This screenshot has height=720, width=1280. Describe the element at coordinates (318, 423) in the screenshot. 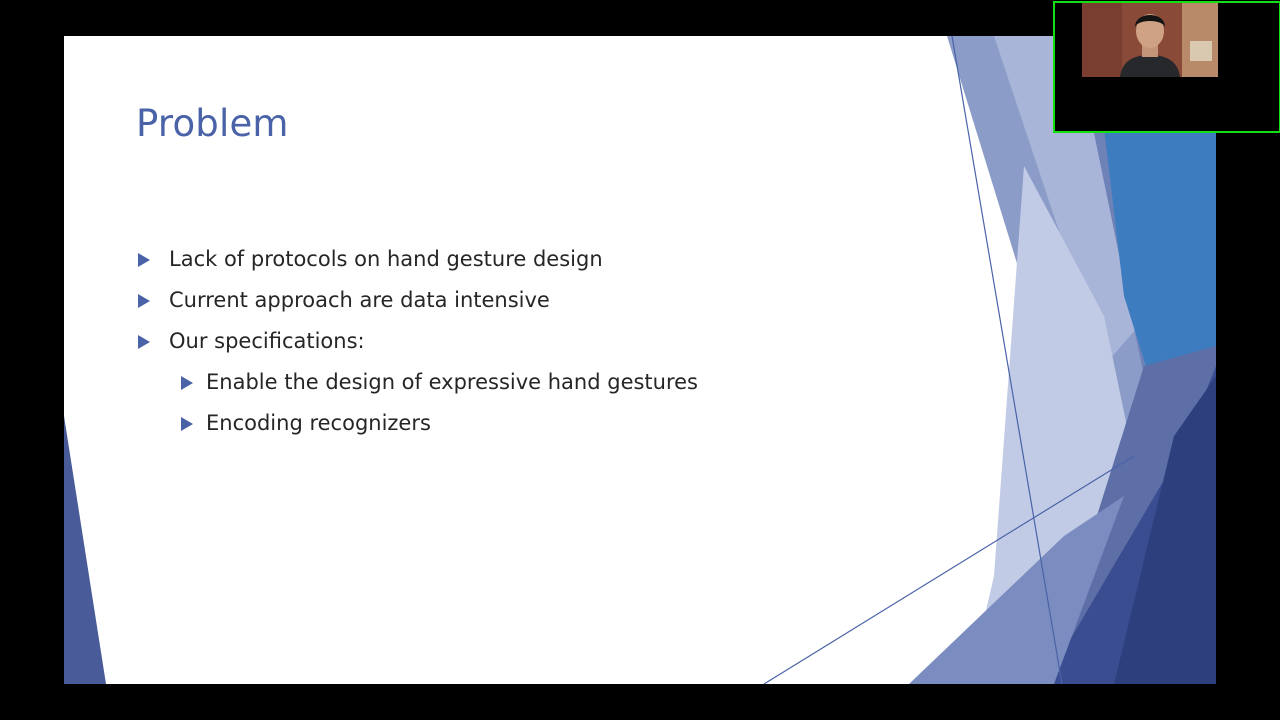

I see `bullet-text: Encoding recognizers` at that location.